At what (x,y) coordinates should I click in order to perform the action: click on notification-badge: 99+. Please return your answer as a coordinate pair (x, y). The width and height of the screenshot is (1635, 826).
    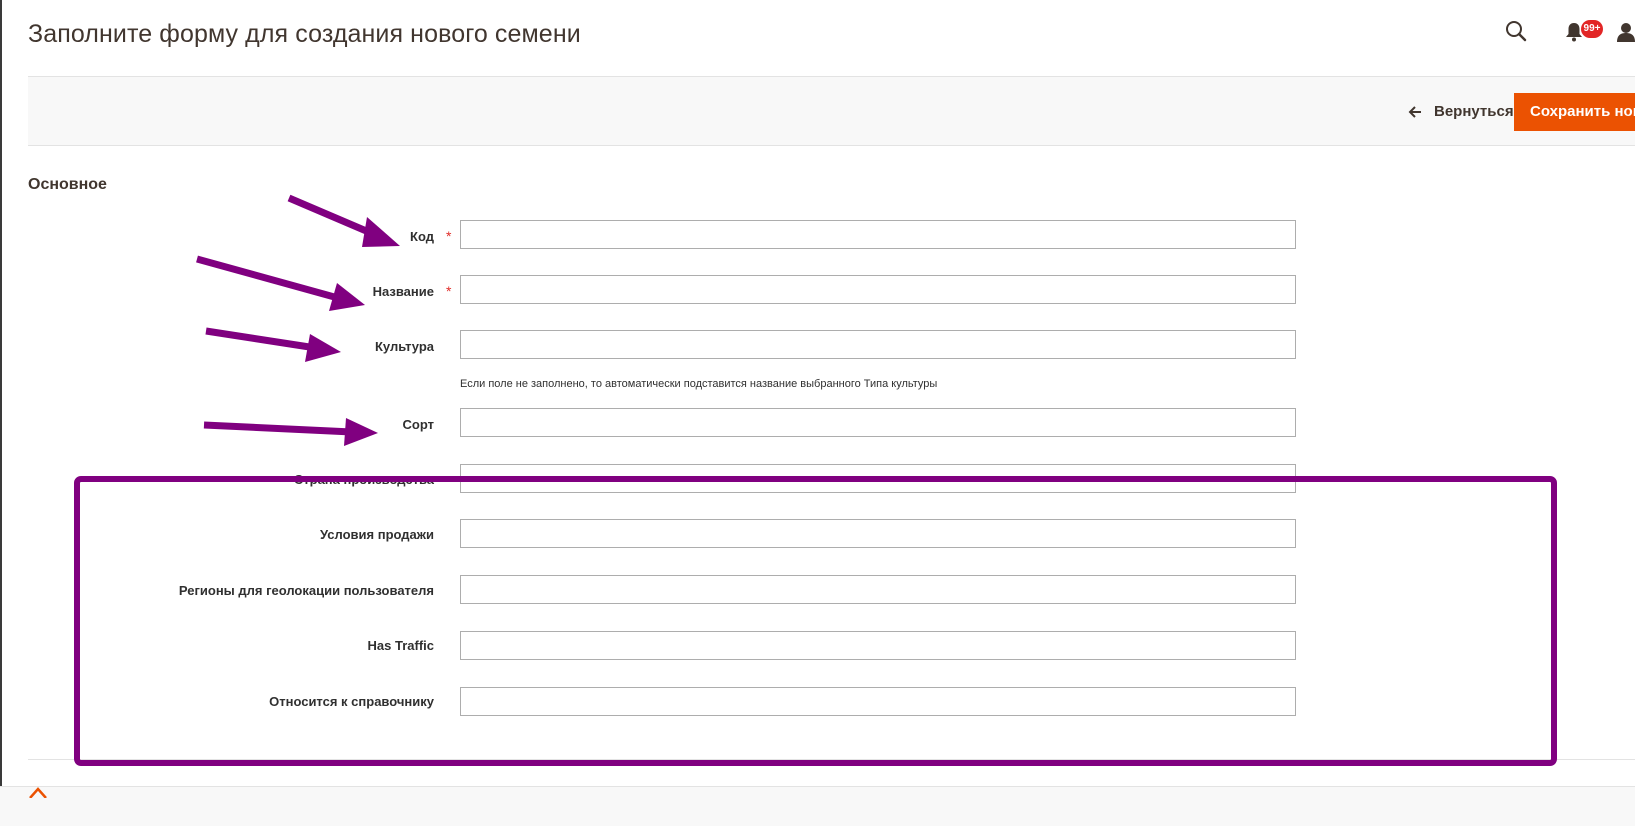
    Looking at the image, I should click on (1592, 29).